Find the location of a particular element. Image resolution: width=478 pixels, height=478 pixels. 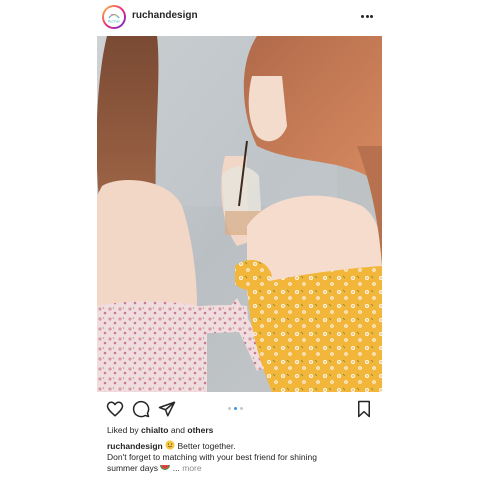

heart-icon is located at coordinates (115, 409).